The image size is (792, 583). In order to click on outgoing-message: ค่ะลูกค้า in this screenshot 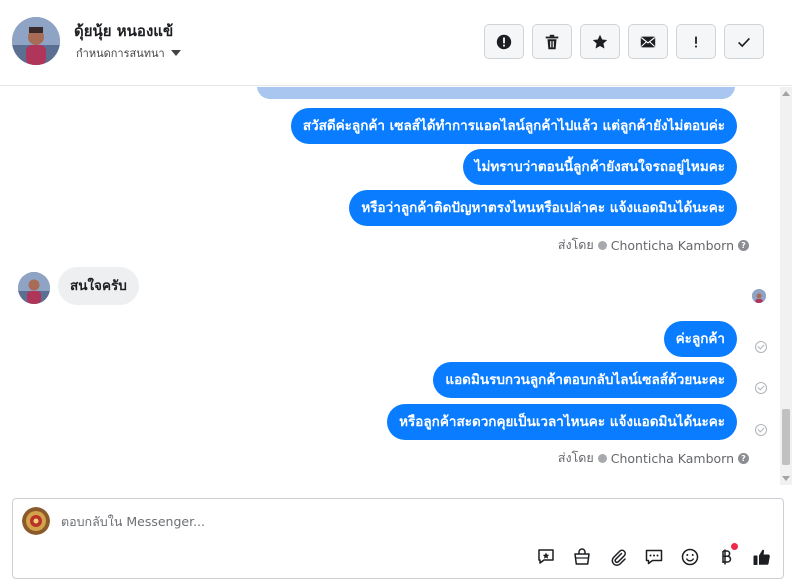, I will do `click(700, 339)`.